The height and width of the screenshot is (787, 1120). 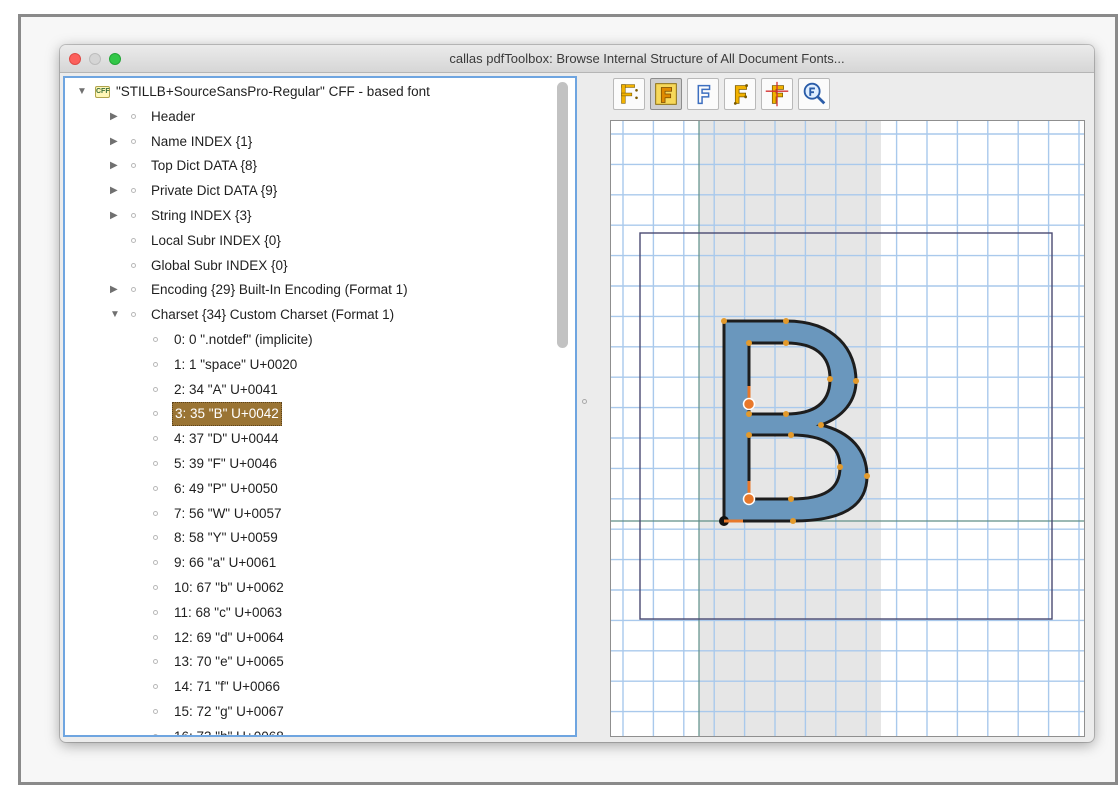 I want to click on charset-item-row: 11: 68 "c" U+0063, so click(x=310, y=613).